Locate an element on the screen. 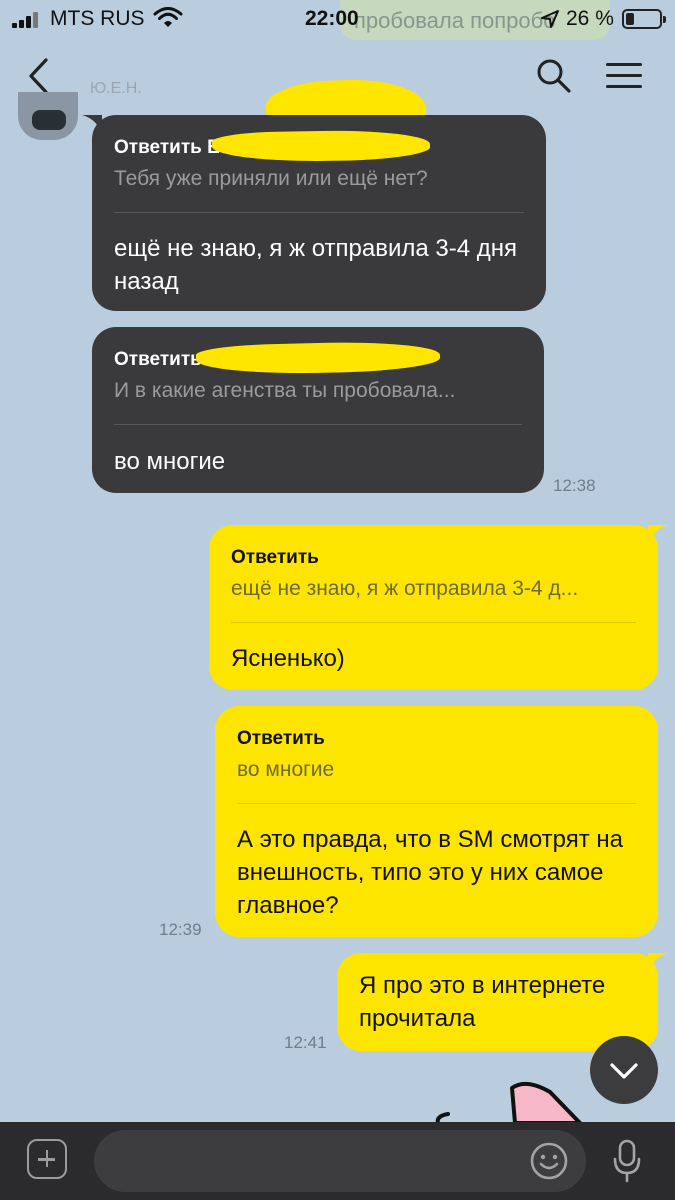 This screenshot has width=675, height=1200. message-time: 12:39 is located at coordinates (180, 929).